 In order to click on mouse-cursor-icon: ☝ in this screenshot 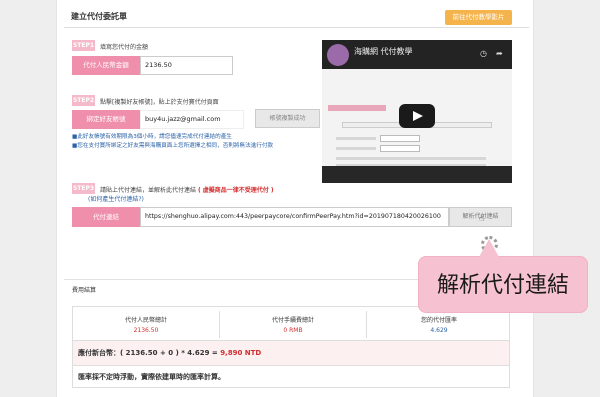, I will do `click(482, 219)`.